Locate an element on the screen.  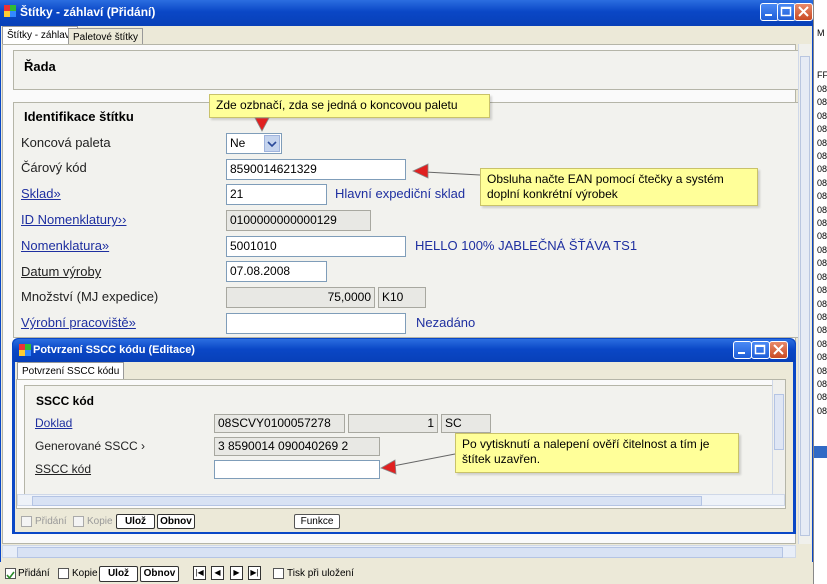
dialog-pridani-label: Přidání is located at coordinates (51, 521).